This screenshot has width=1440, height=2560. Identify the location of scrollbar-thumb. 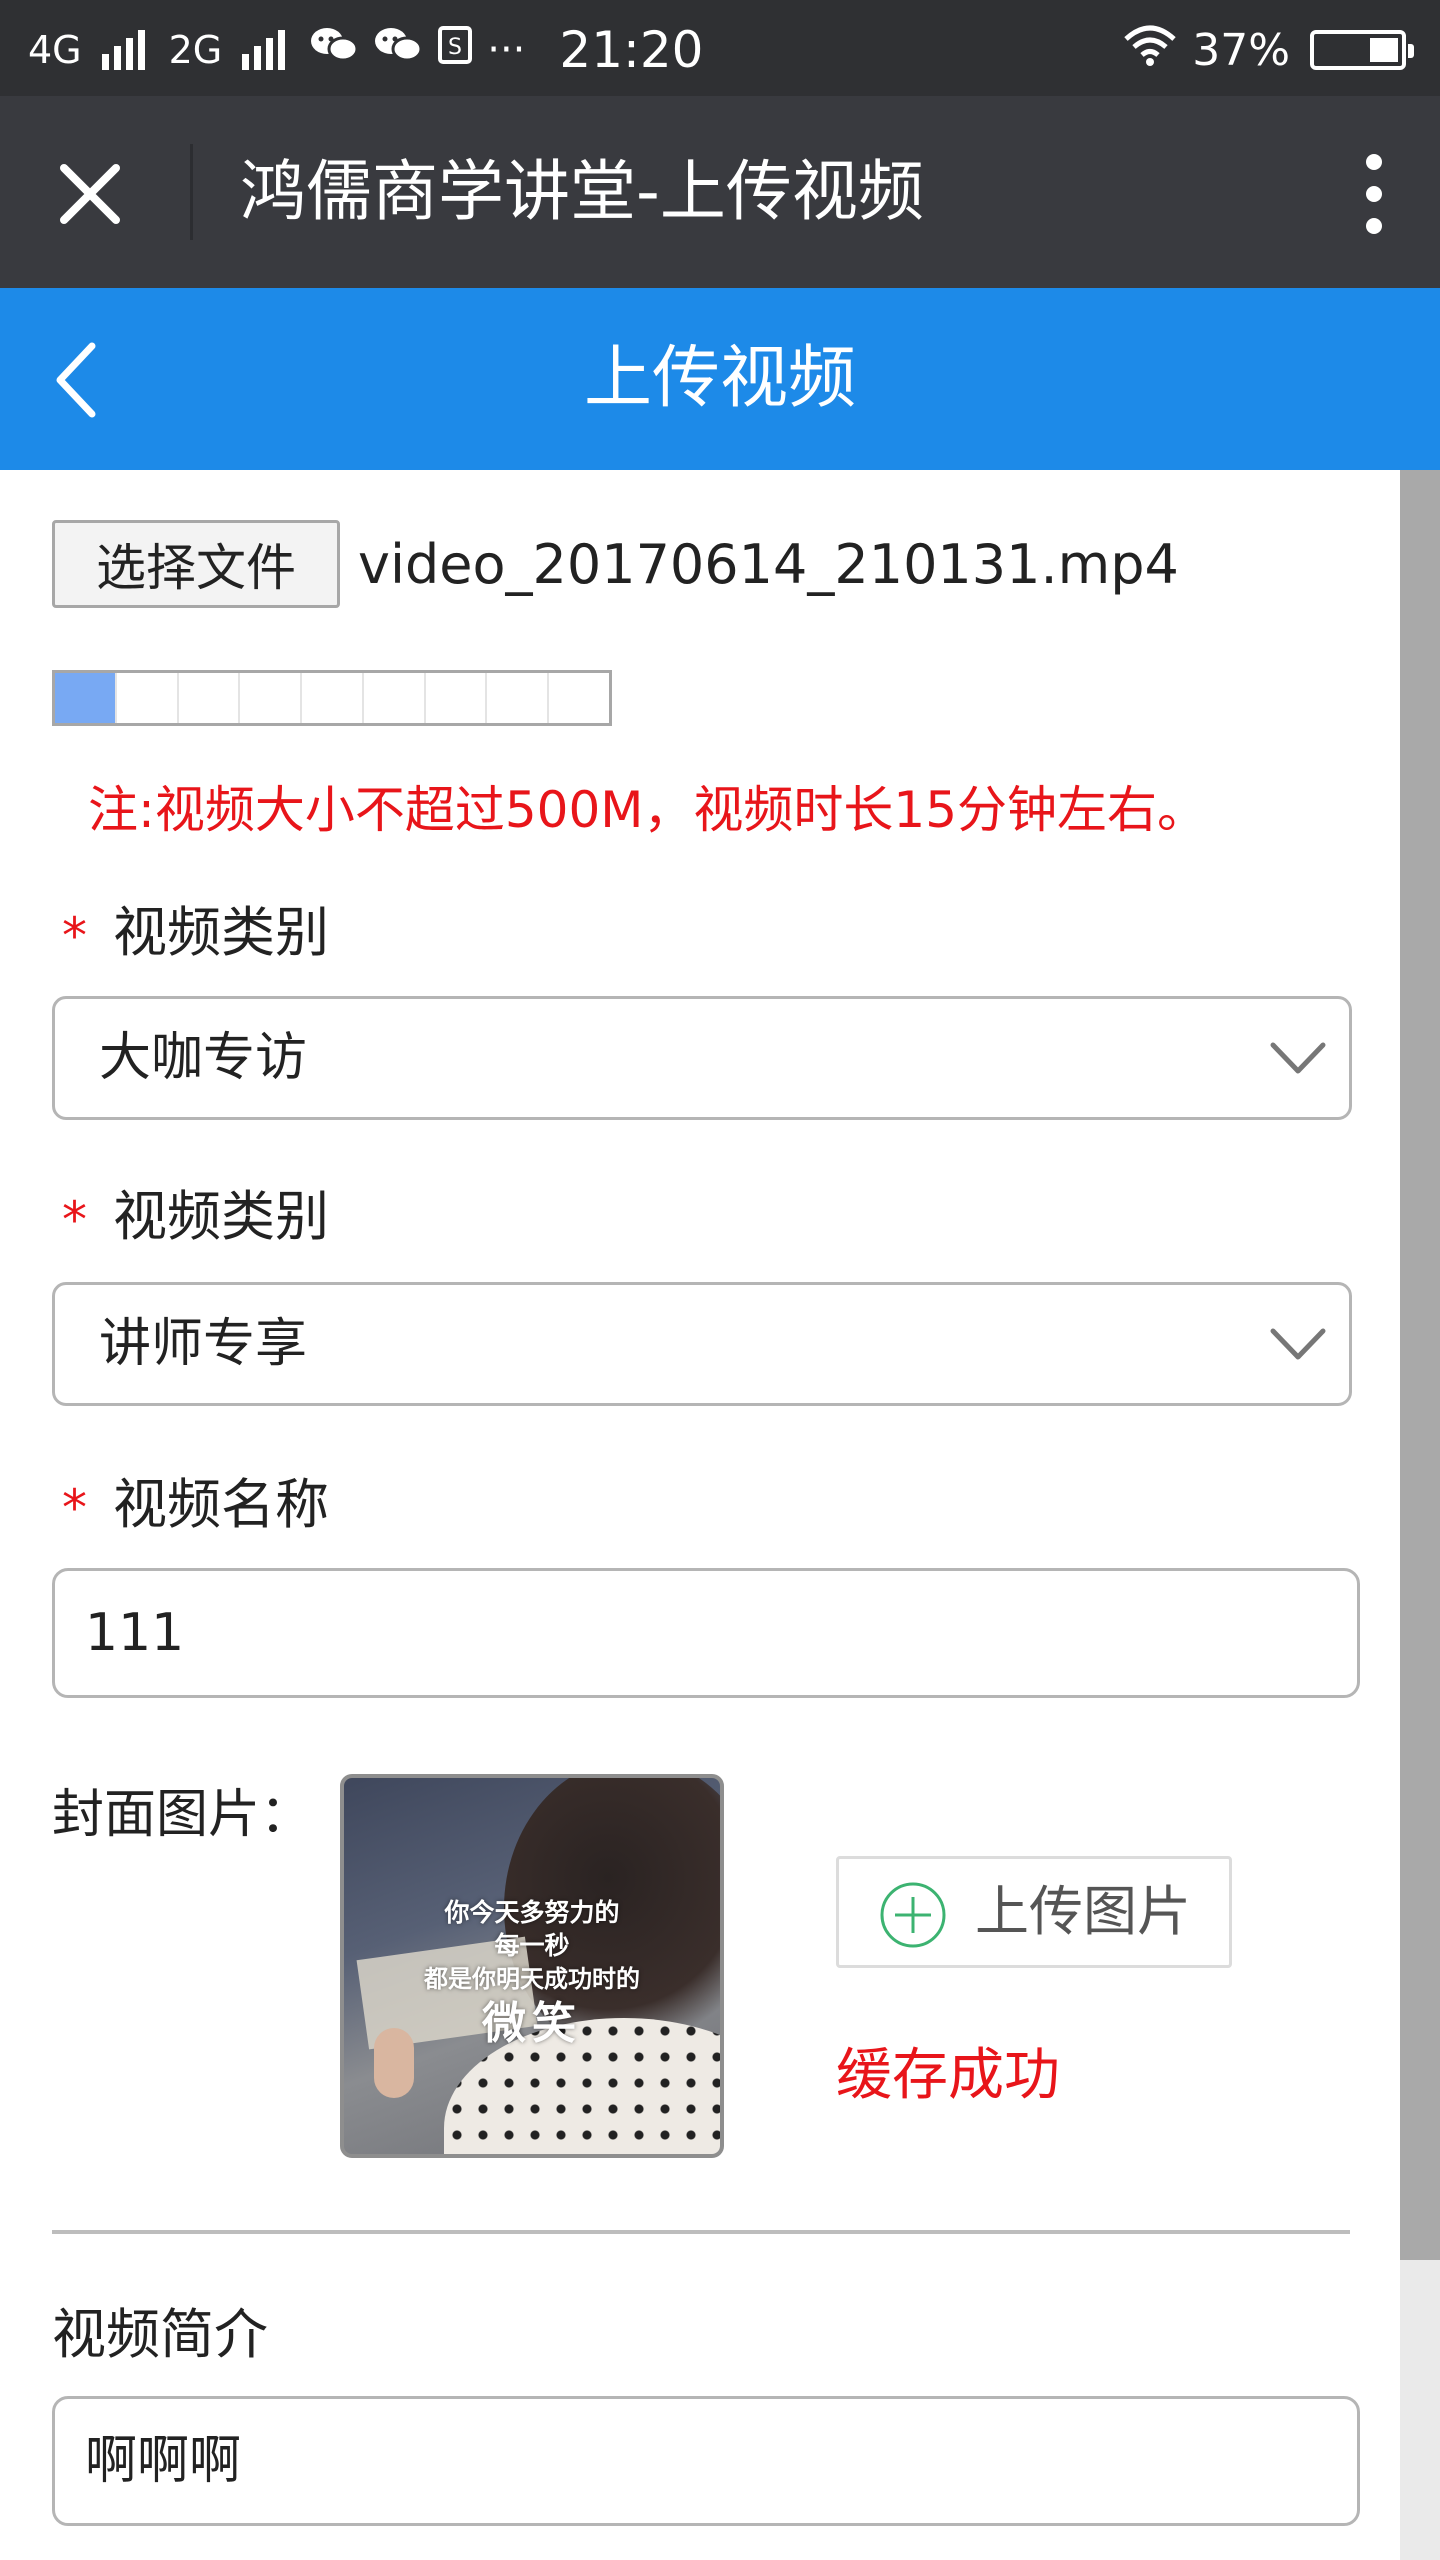
(1420, 1365).